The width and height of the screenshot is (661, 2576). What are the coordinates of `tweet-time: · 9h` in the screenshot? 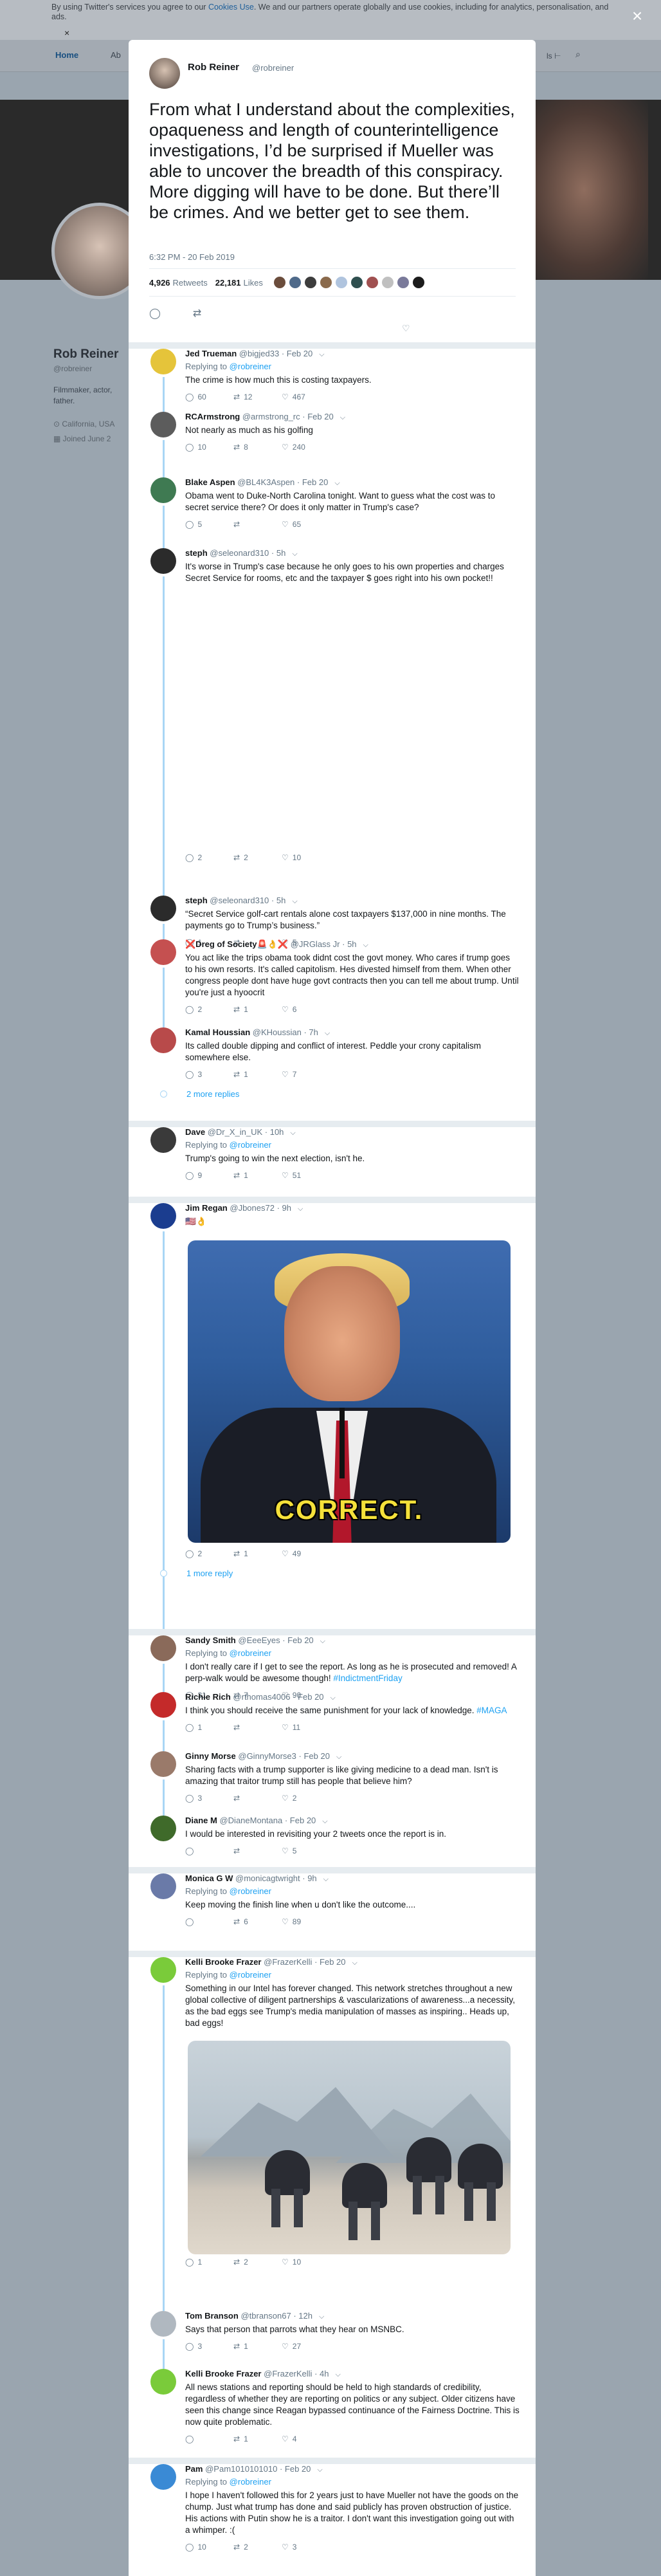 It's located at (309, 1878).